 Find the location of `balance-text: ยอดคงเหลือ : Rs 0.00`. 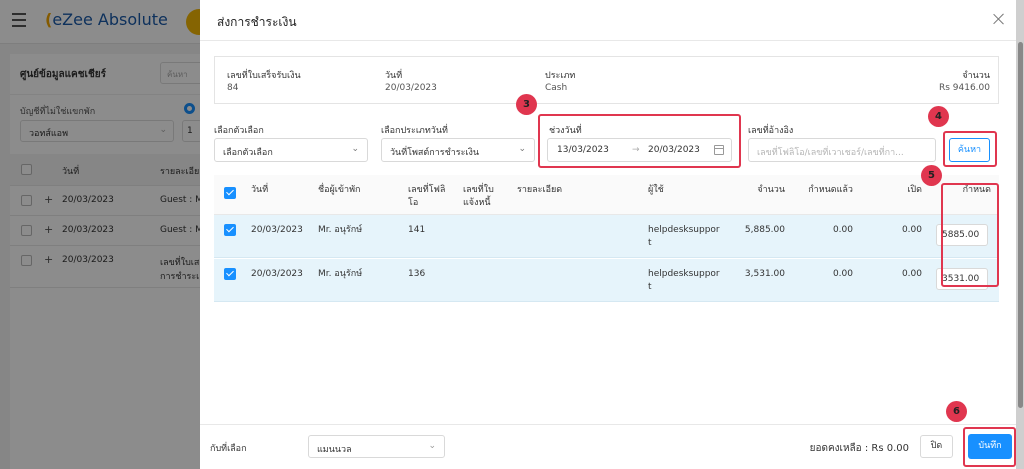

balance-text: ยอดคงเหลือ : Rs 0.00 is located at coordinates (859, 448).